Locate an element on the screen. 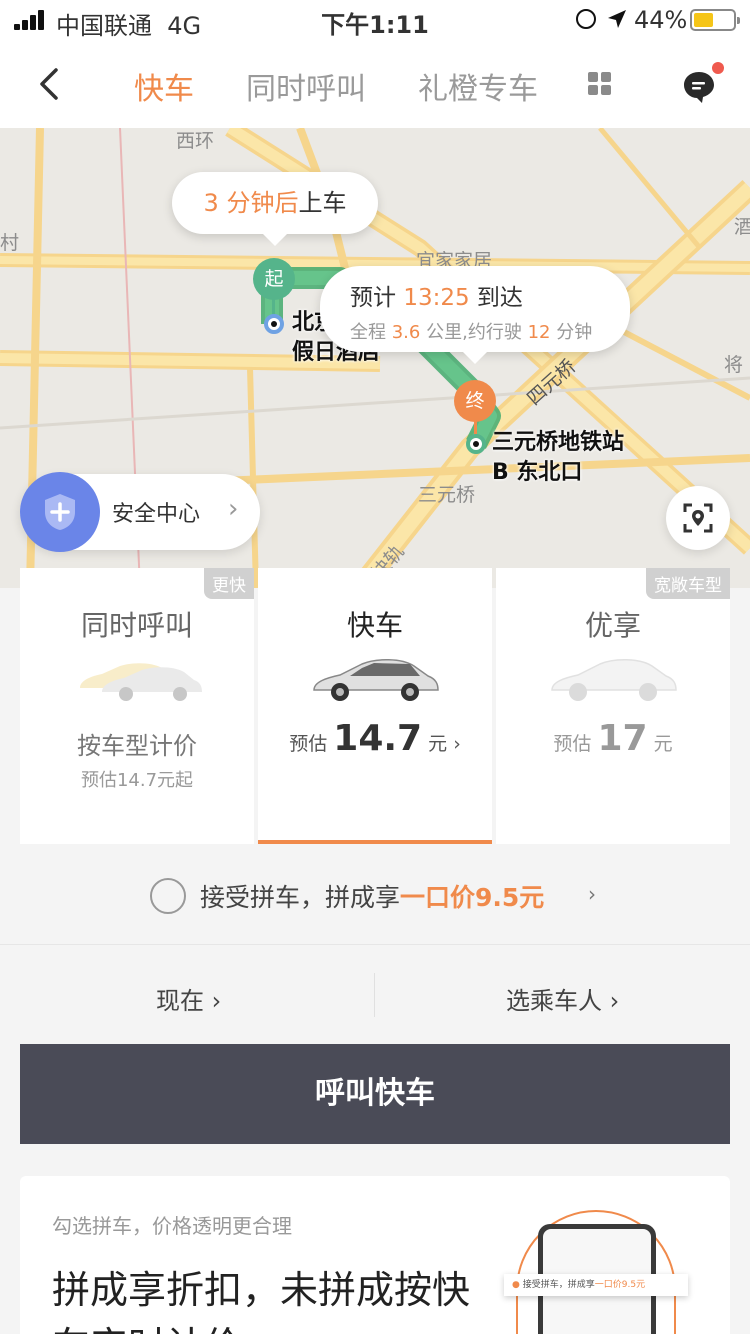 The image size is (750, 1334). divider is located at coordinates (374, 995).